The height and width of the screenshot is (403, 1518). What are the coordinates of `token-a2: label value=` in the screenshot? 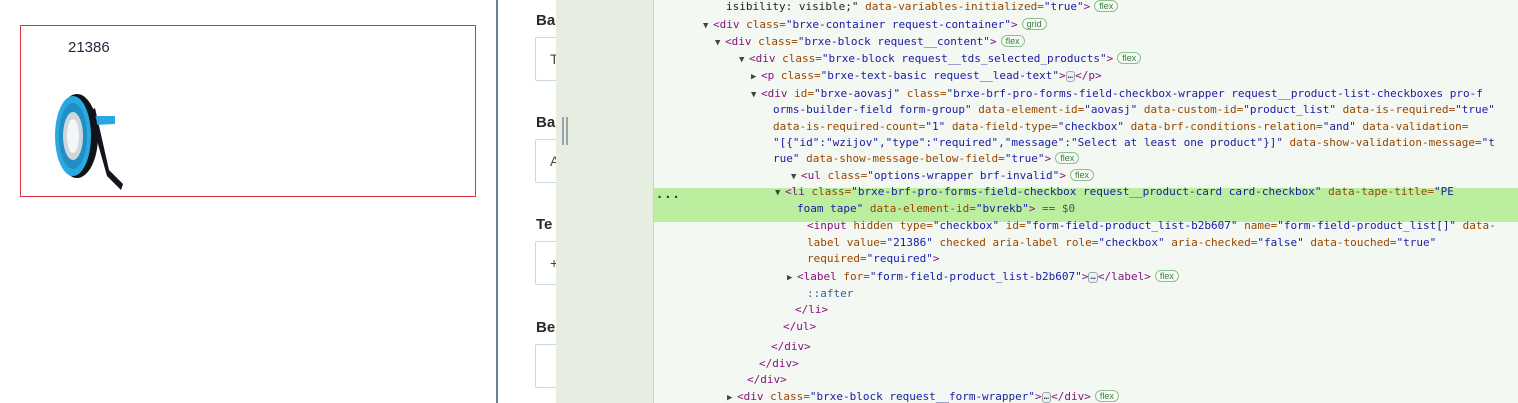 It's located at (847, 242).